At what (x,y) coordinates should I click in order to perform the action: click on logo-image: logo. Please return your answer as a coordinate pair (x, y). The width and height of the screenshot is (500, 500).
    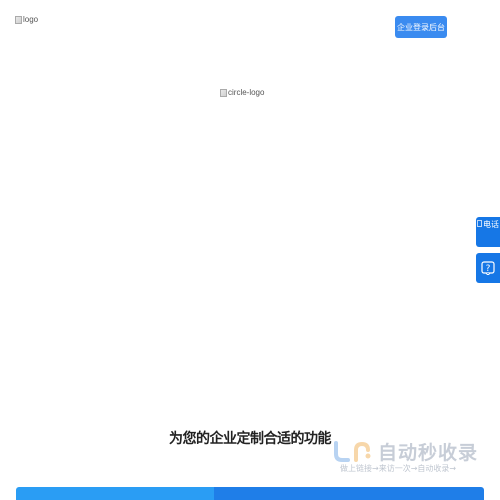
    Looking at the image, I should click on (26, 19).